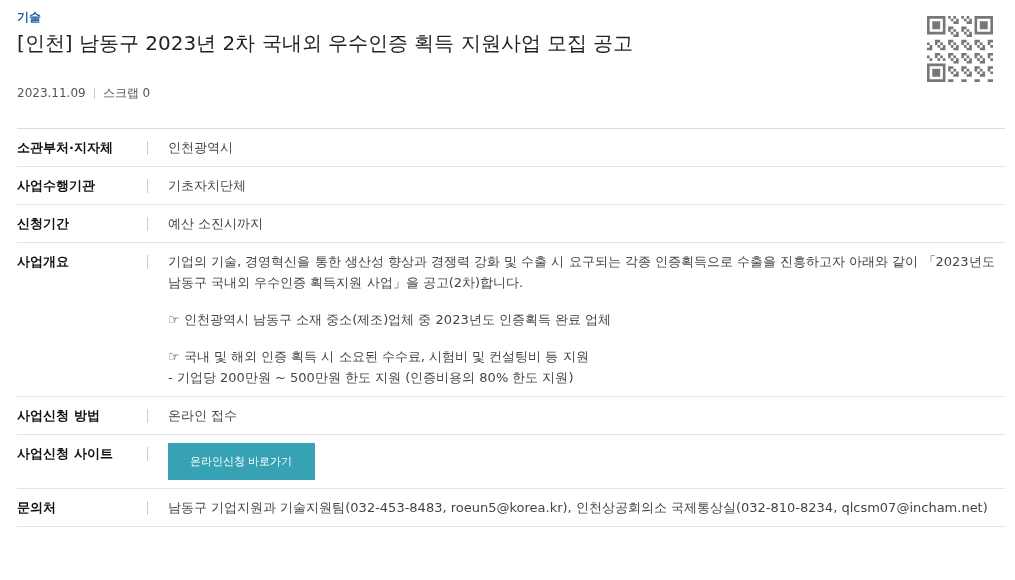 This screenshot has height=580, width=1015. What do you see at coordinates (390, 320) in the screenshot?
I see `description-text: ☞ 인천광역시 남동구 소재 중소(제조)업체 중 2023년도 인증획득 완료 업체` at bounding box center [390, 320].